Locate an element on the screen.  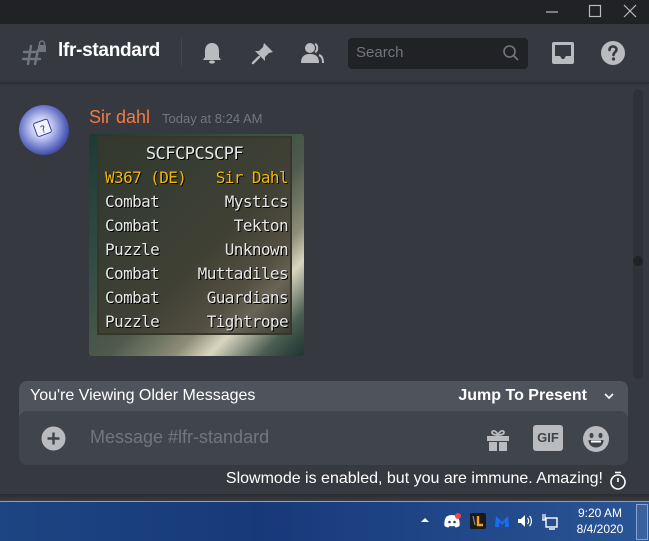
room-row: Puzzle Tightrope is located at coordinates (197, 322).